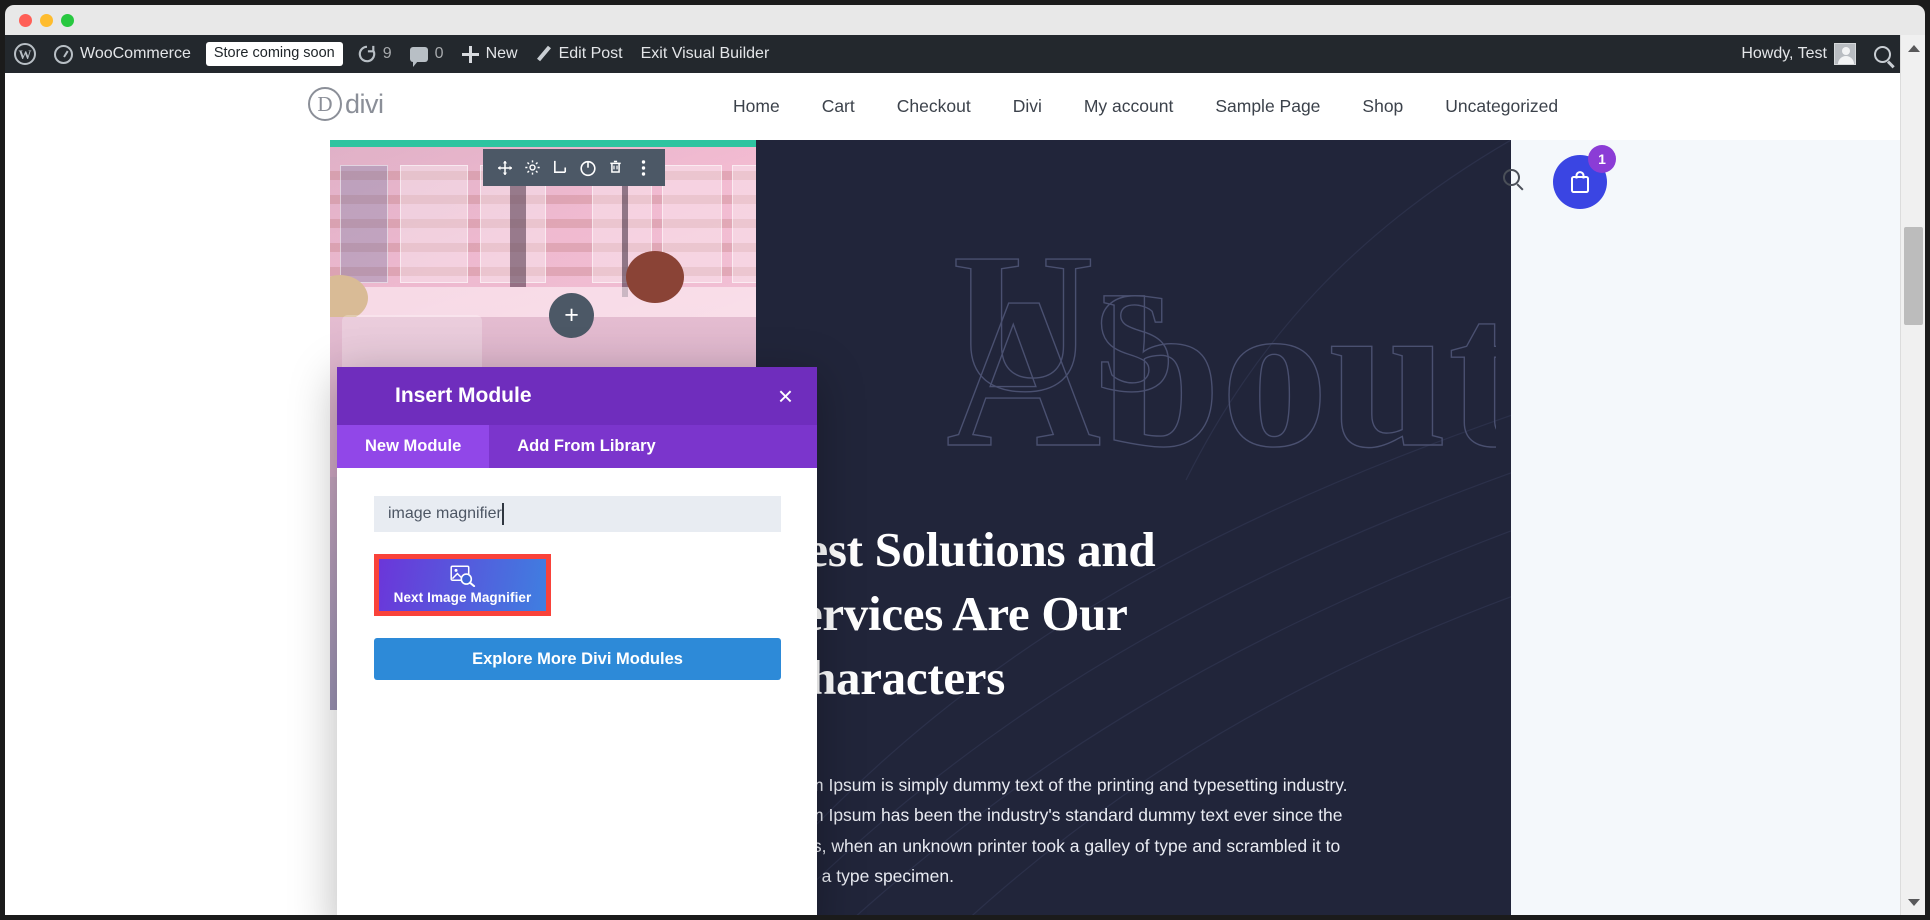 The height and width of the screenshot is (920, 1930). I want to click on store-coming-soon-badge: Store coming soon, so click(274, 54).